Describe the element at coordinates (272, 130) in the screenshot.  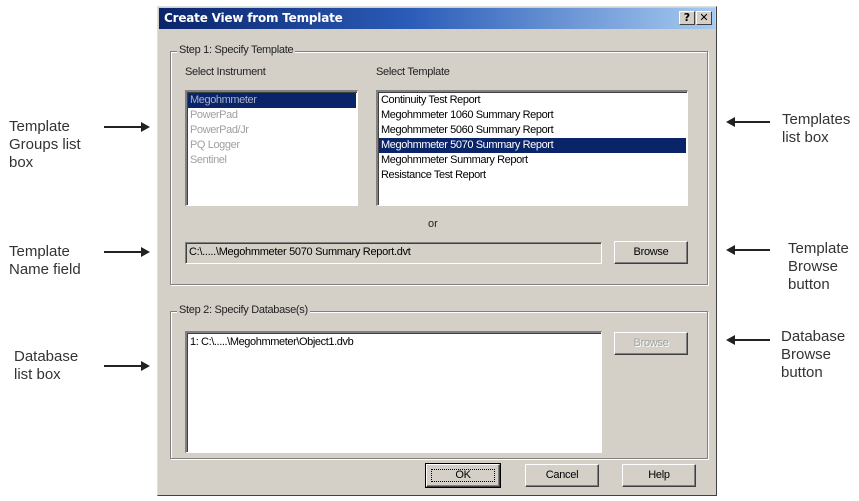
I see `instrument-list-item: PowerPad/Jr` at that location.